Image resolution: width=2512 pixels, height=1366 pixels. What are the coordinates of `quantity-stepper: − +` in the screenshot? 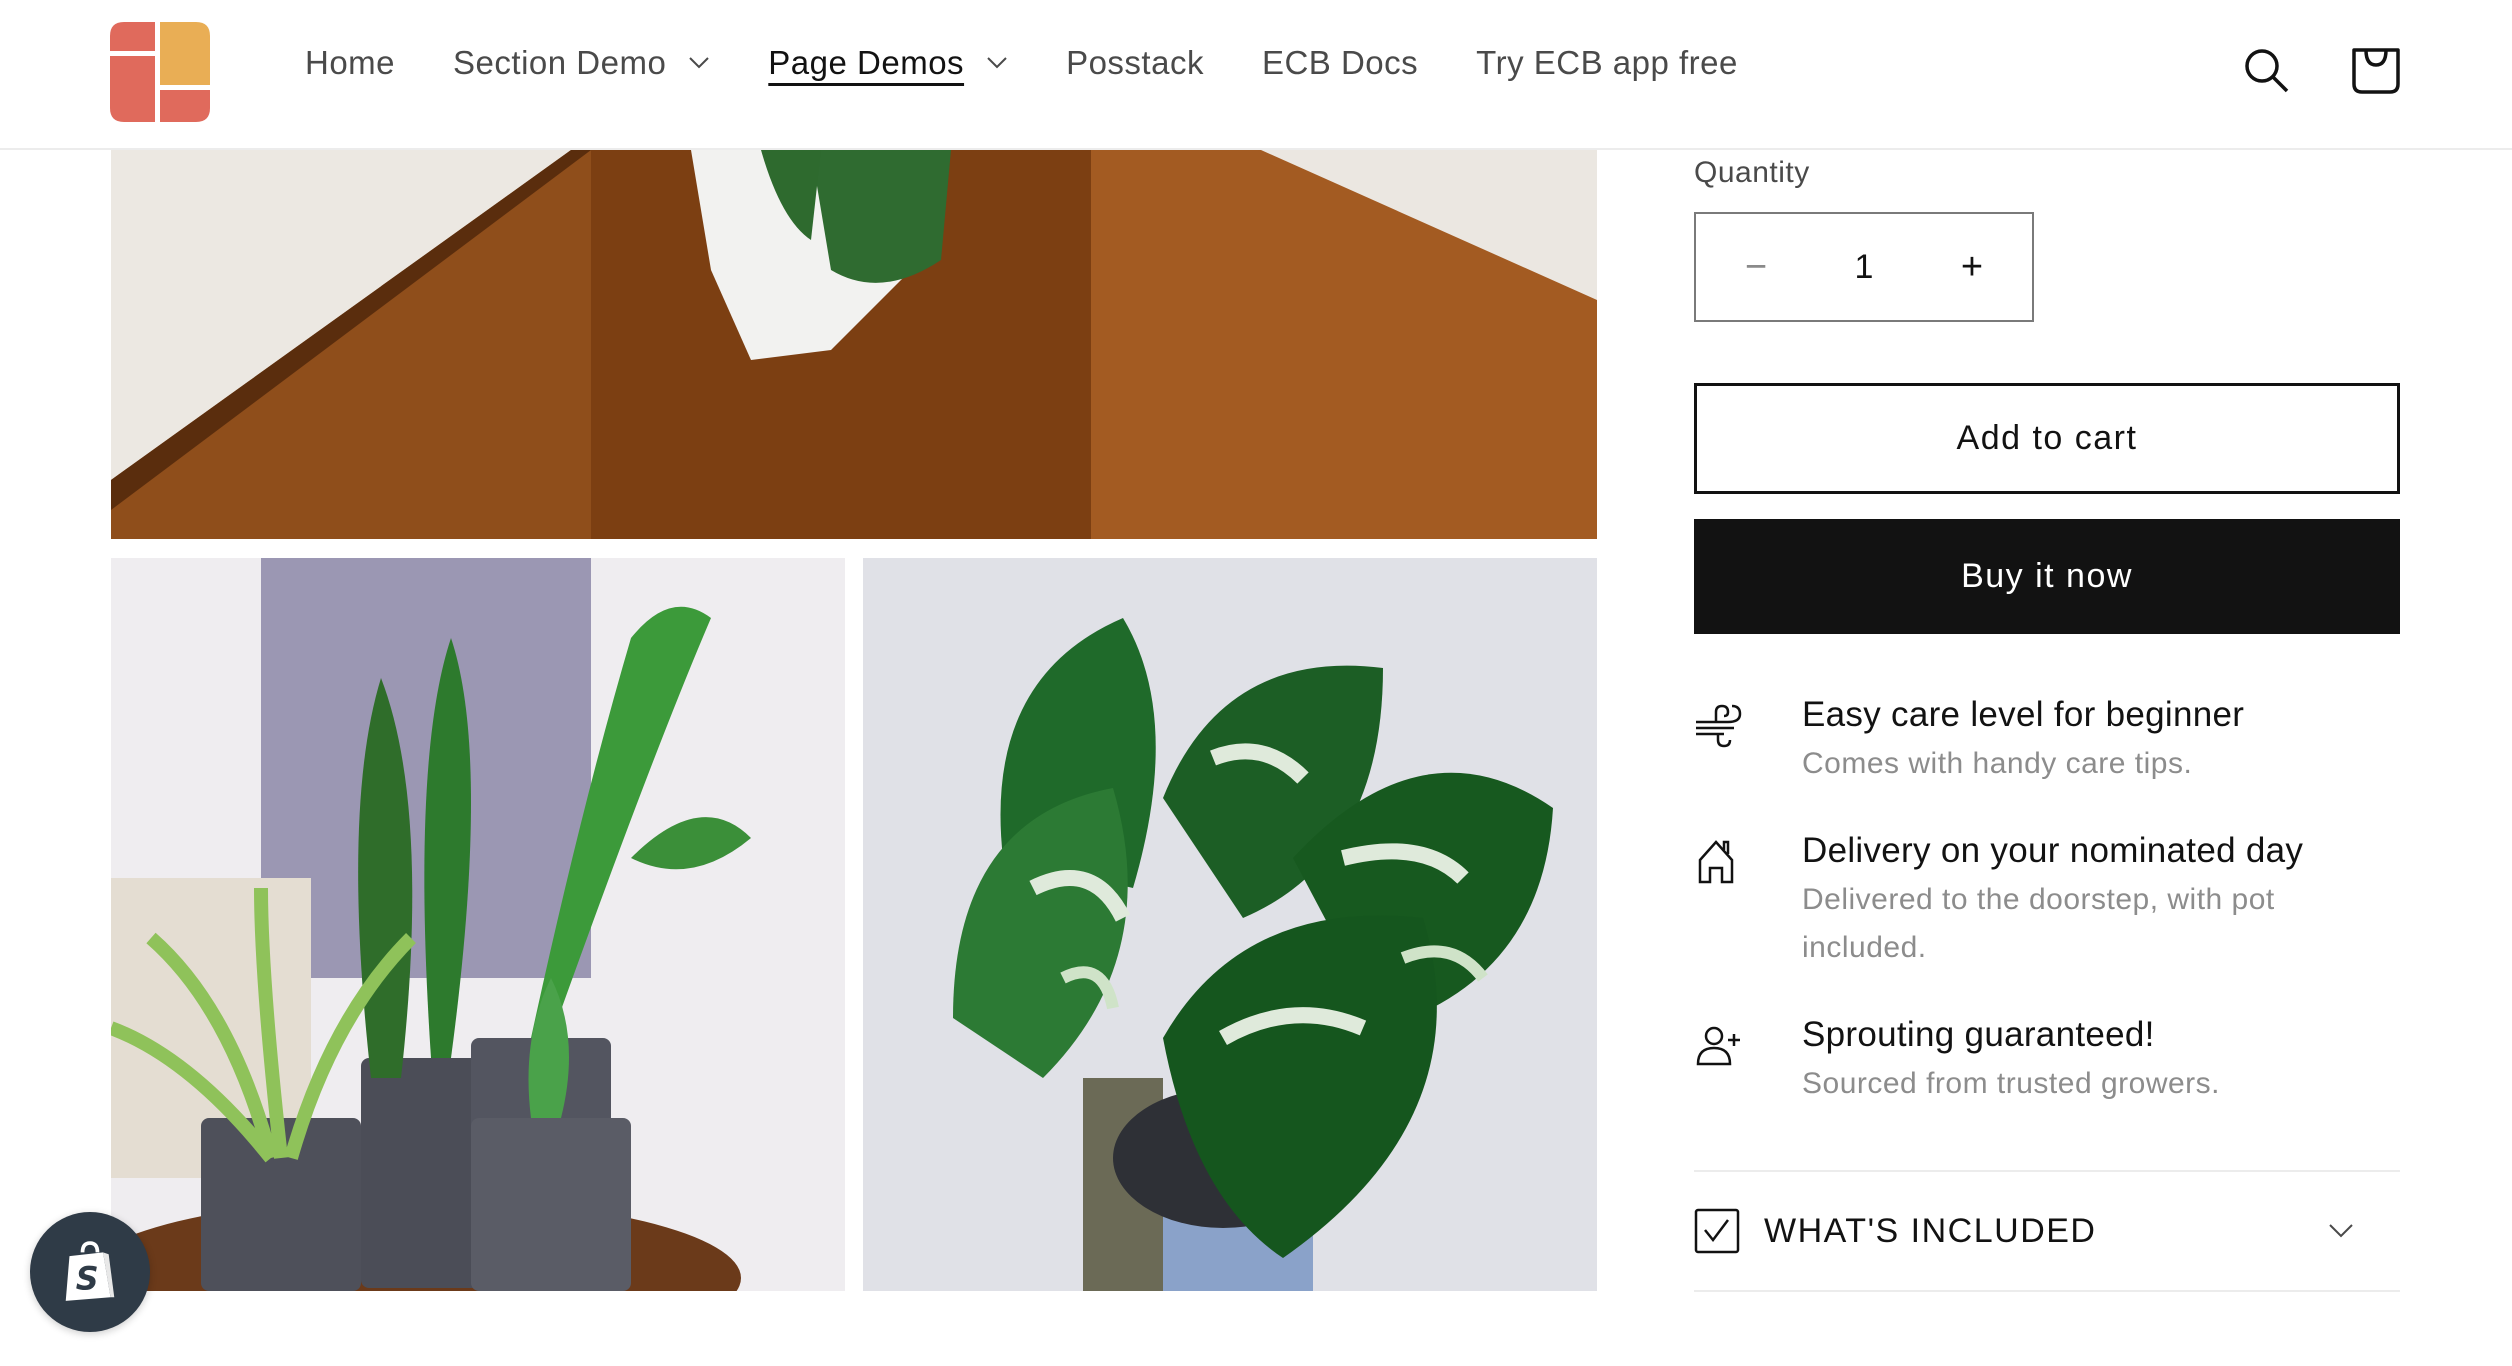 It's located at (1864, 267).